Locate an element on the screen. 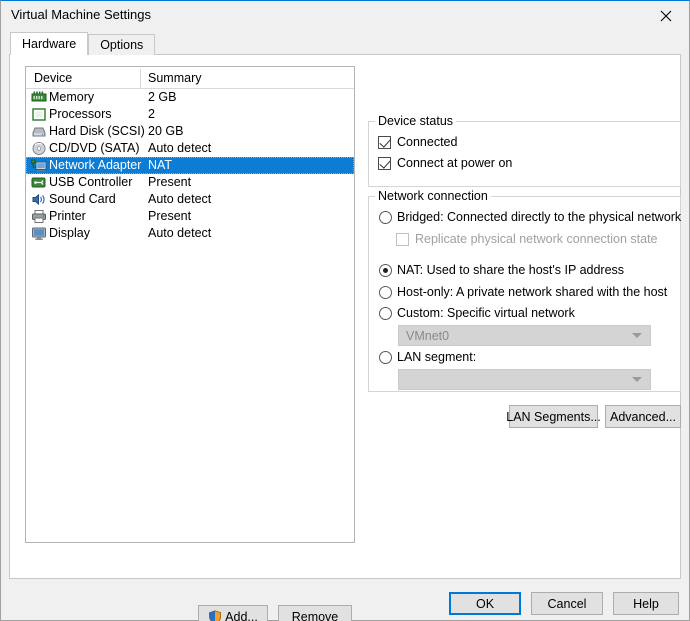  radio-nat: NAT: Used to share the host's IP address is located at coordinates (501, 270).